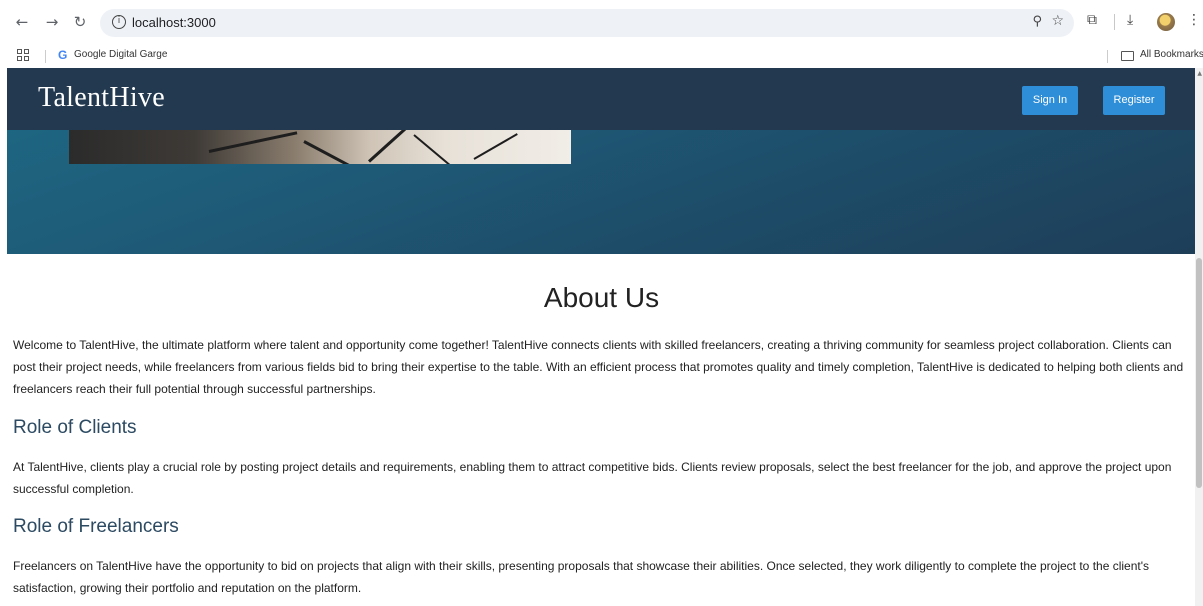  Describe the element at coordinates (45, 56) in the screenshot. I see `bookmark-divider` at that location.